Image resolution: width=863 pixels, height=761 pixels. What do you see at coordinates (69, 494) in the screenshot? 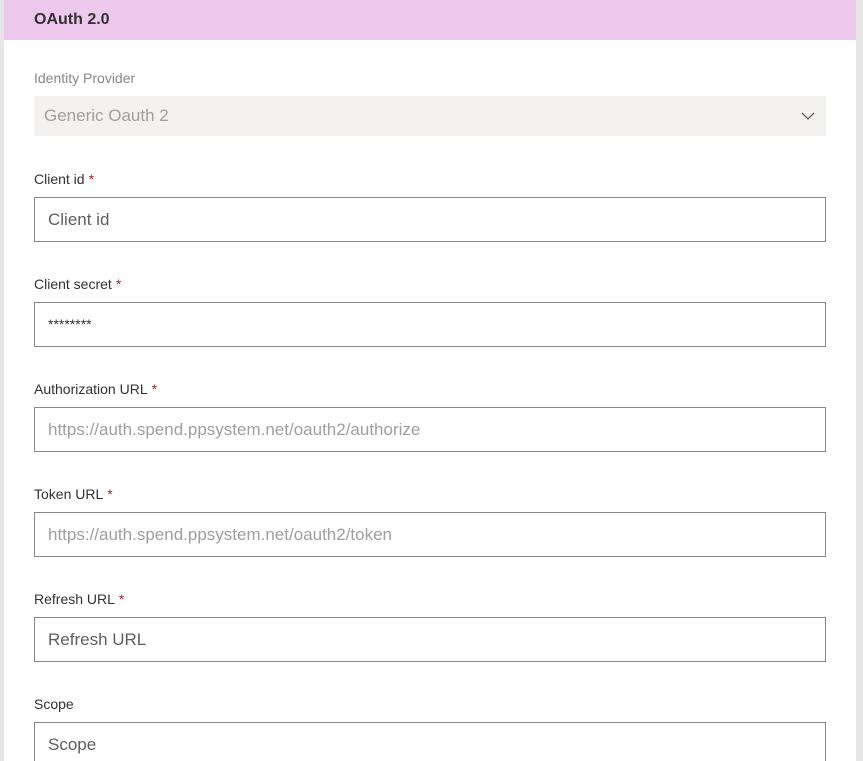
I see `token-url-label-text: Token URL` at bounding box center [69, 494].